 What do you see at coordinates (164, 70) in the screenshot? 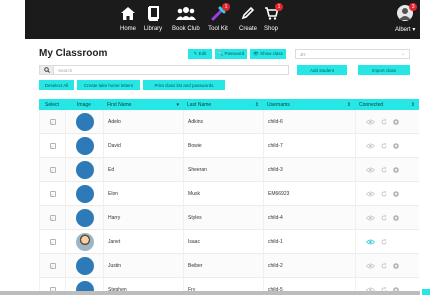
I see `search-field: Search` at bounding box center [164, 70].